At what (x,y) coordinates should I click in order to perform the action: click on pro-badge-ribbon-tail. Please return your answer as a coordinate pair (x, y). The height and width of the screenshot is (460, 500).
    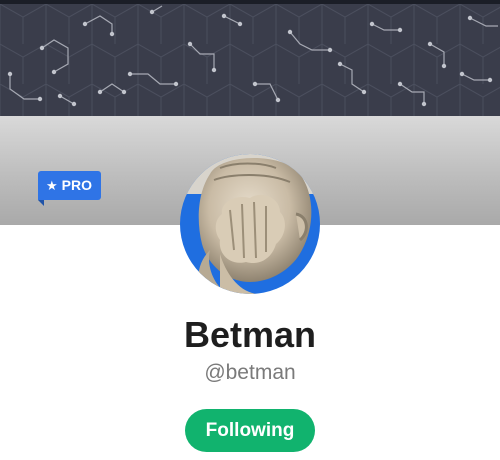
    Looking at the image, I should click on (41, 203).